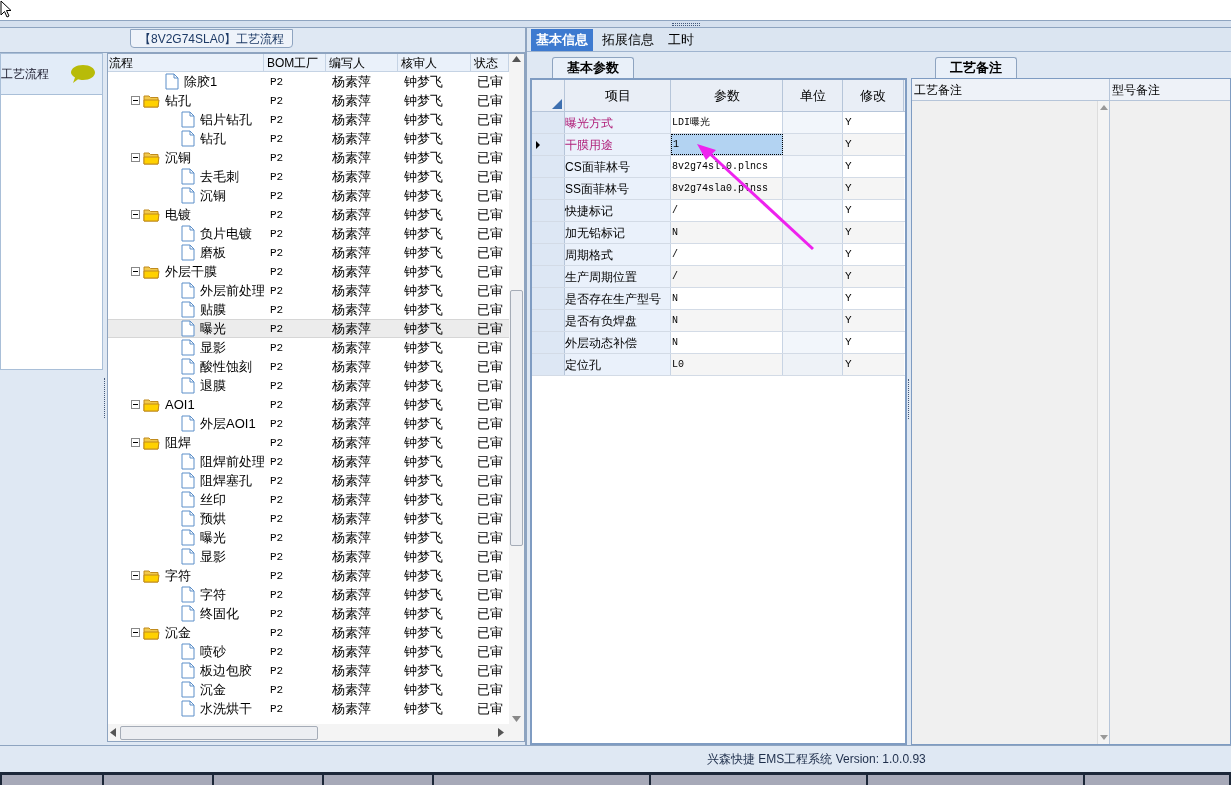  Describe the element at coordinates (727, 364) in the screenshot. I see `input-field: L0` at that location.